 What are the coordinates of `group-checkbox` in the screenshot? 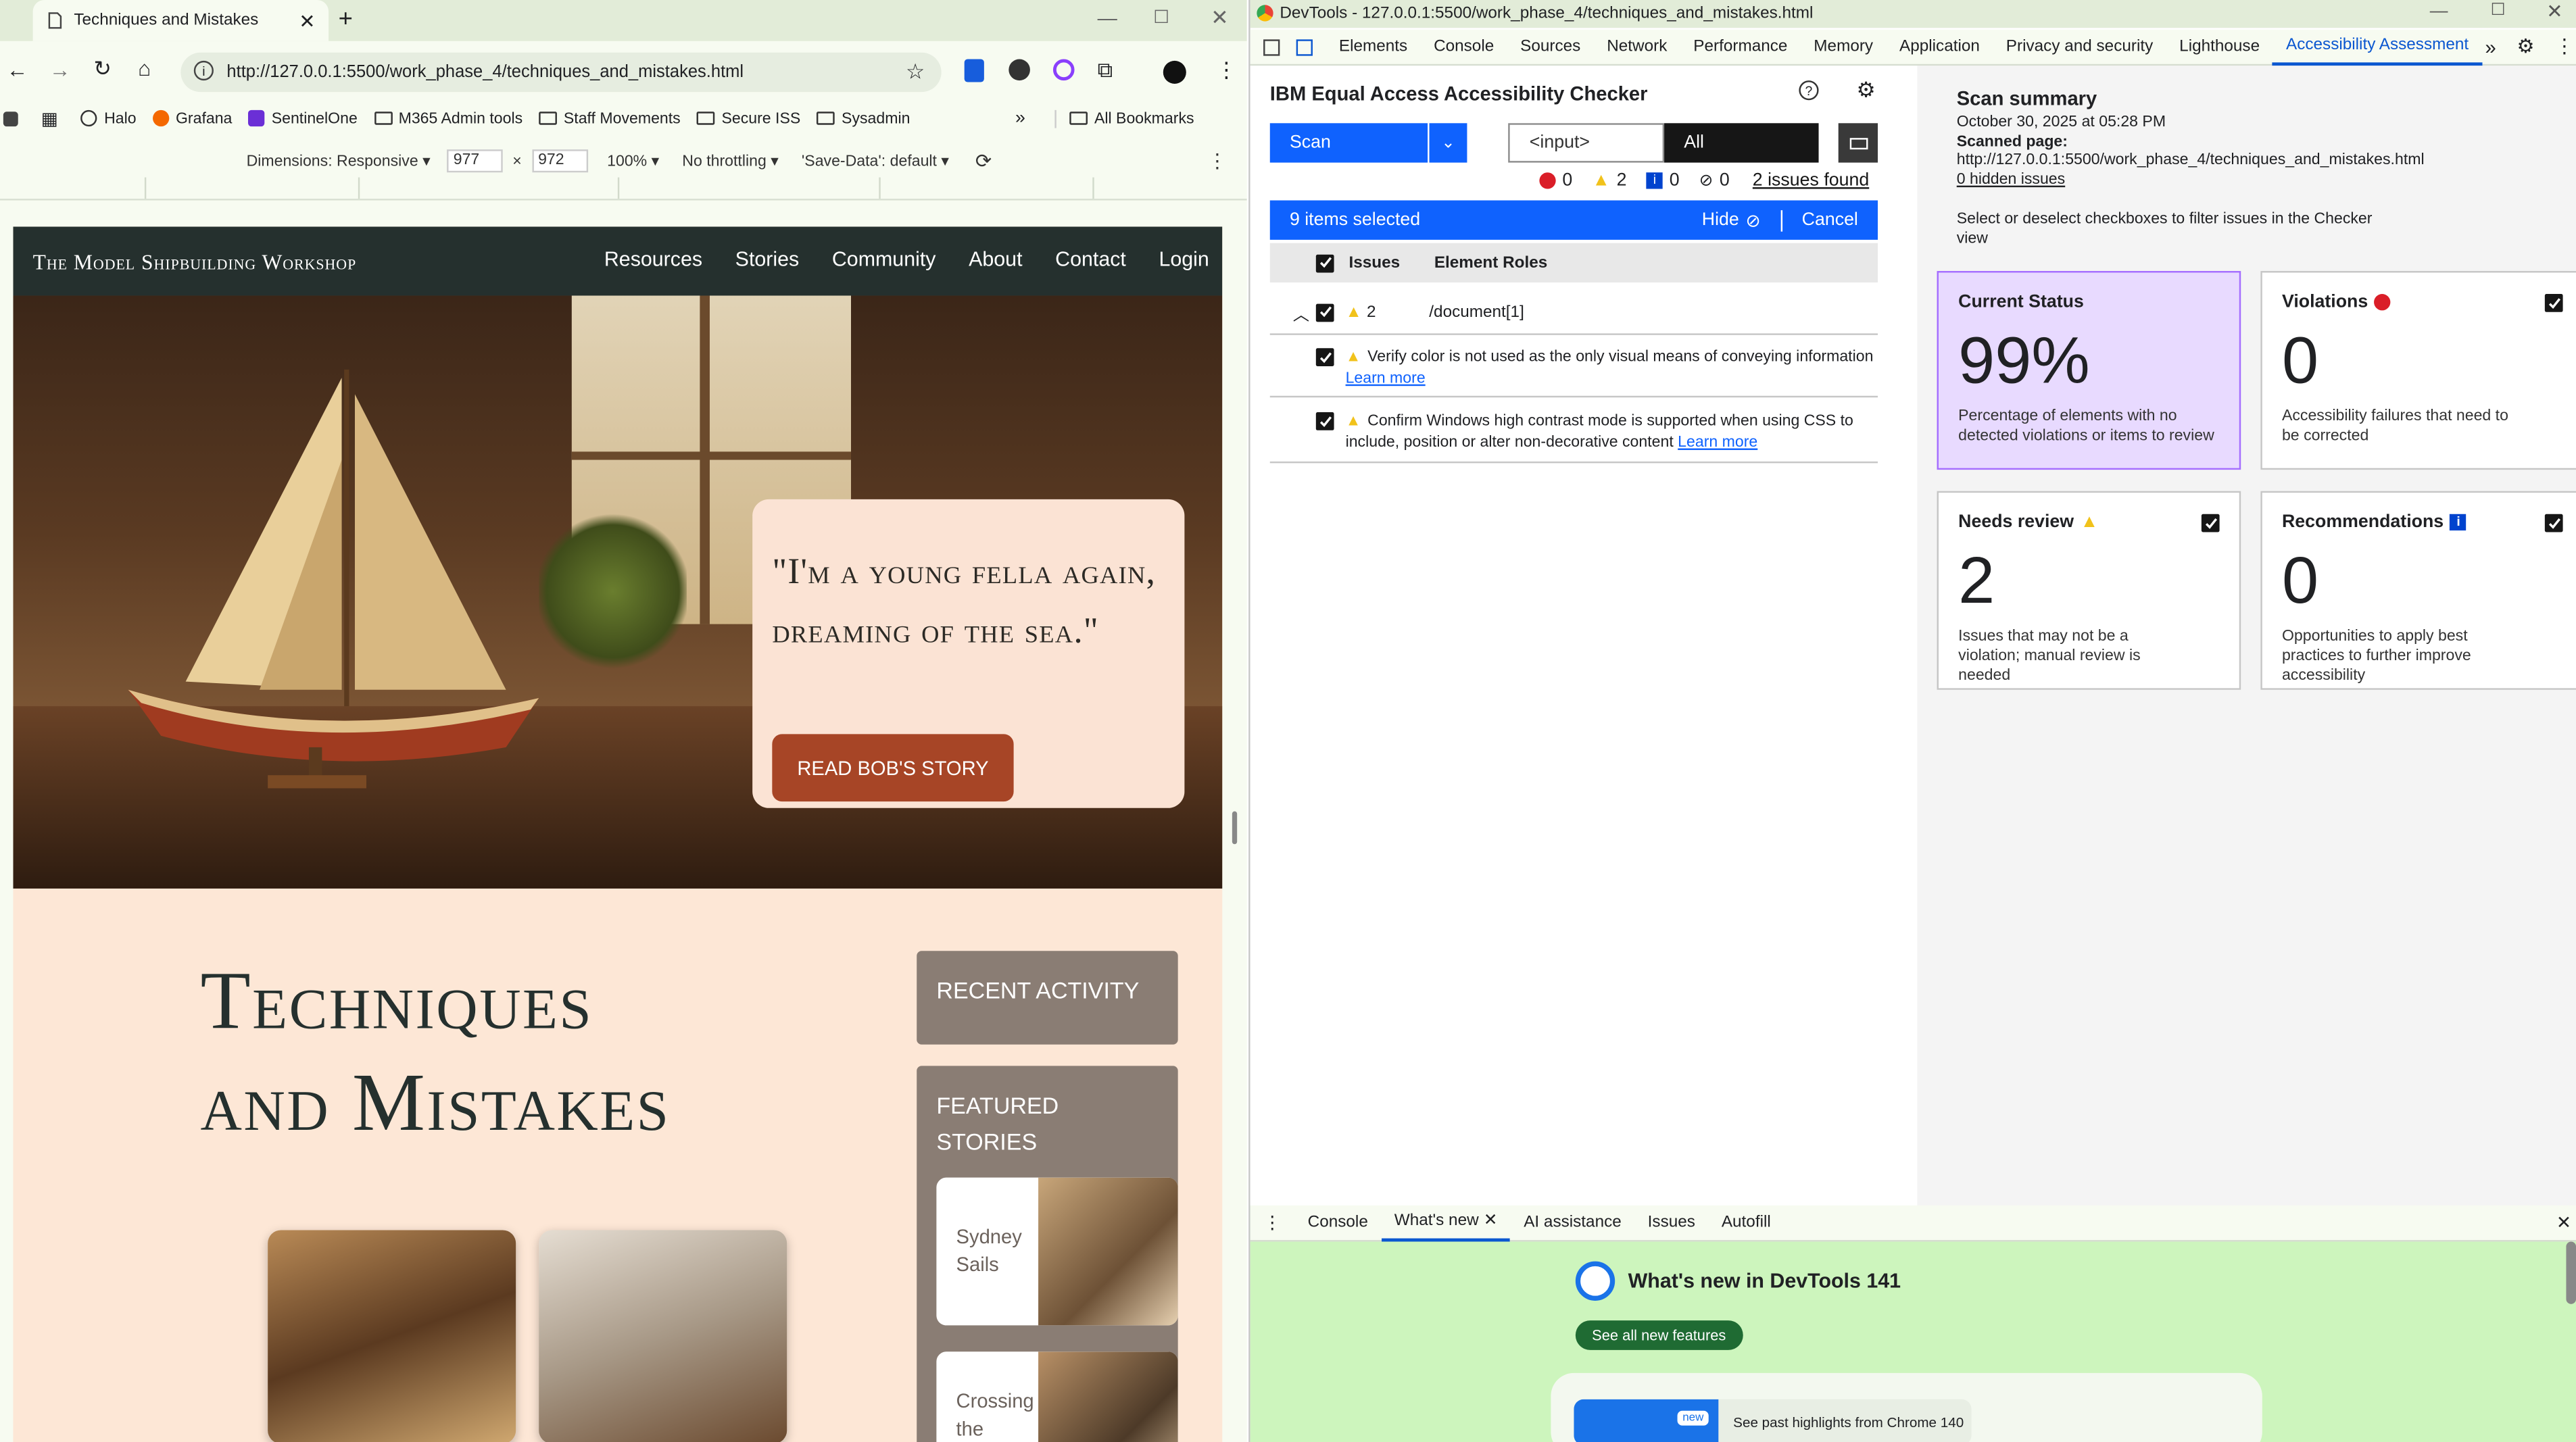 It's located at (1324, 312).